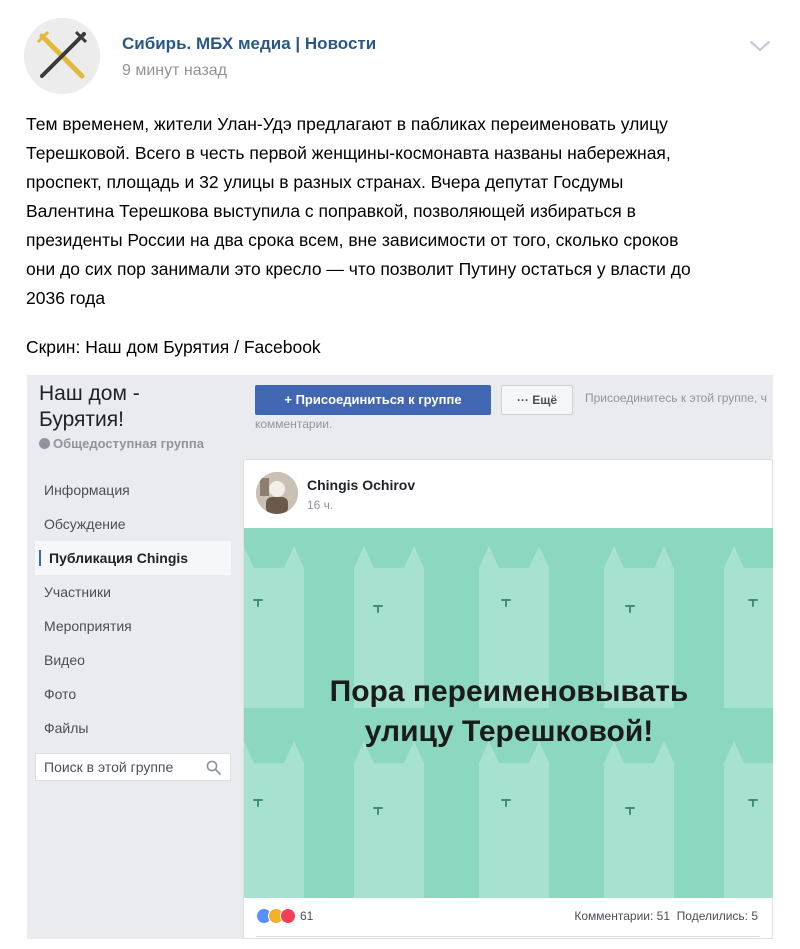 The height and width of the screenshot is (949, 800). I want to click on fb-nav-item-video: Видео, so click(64, 660).